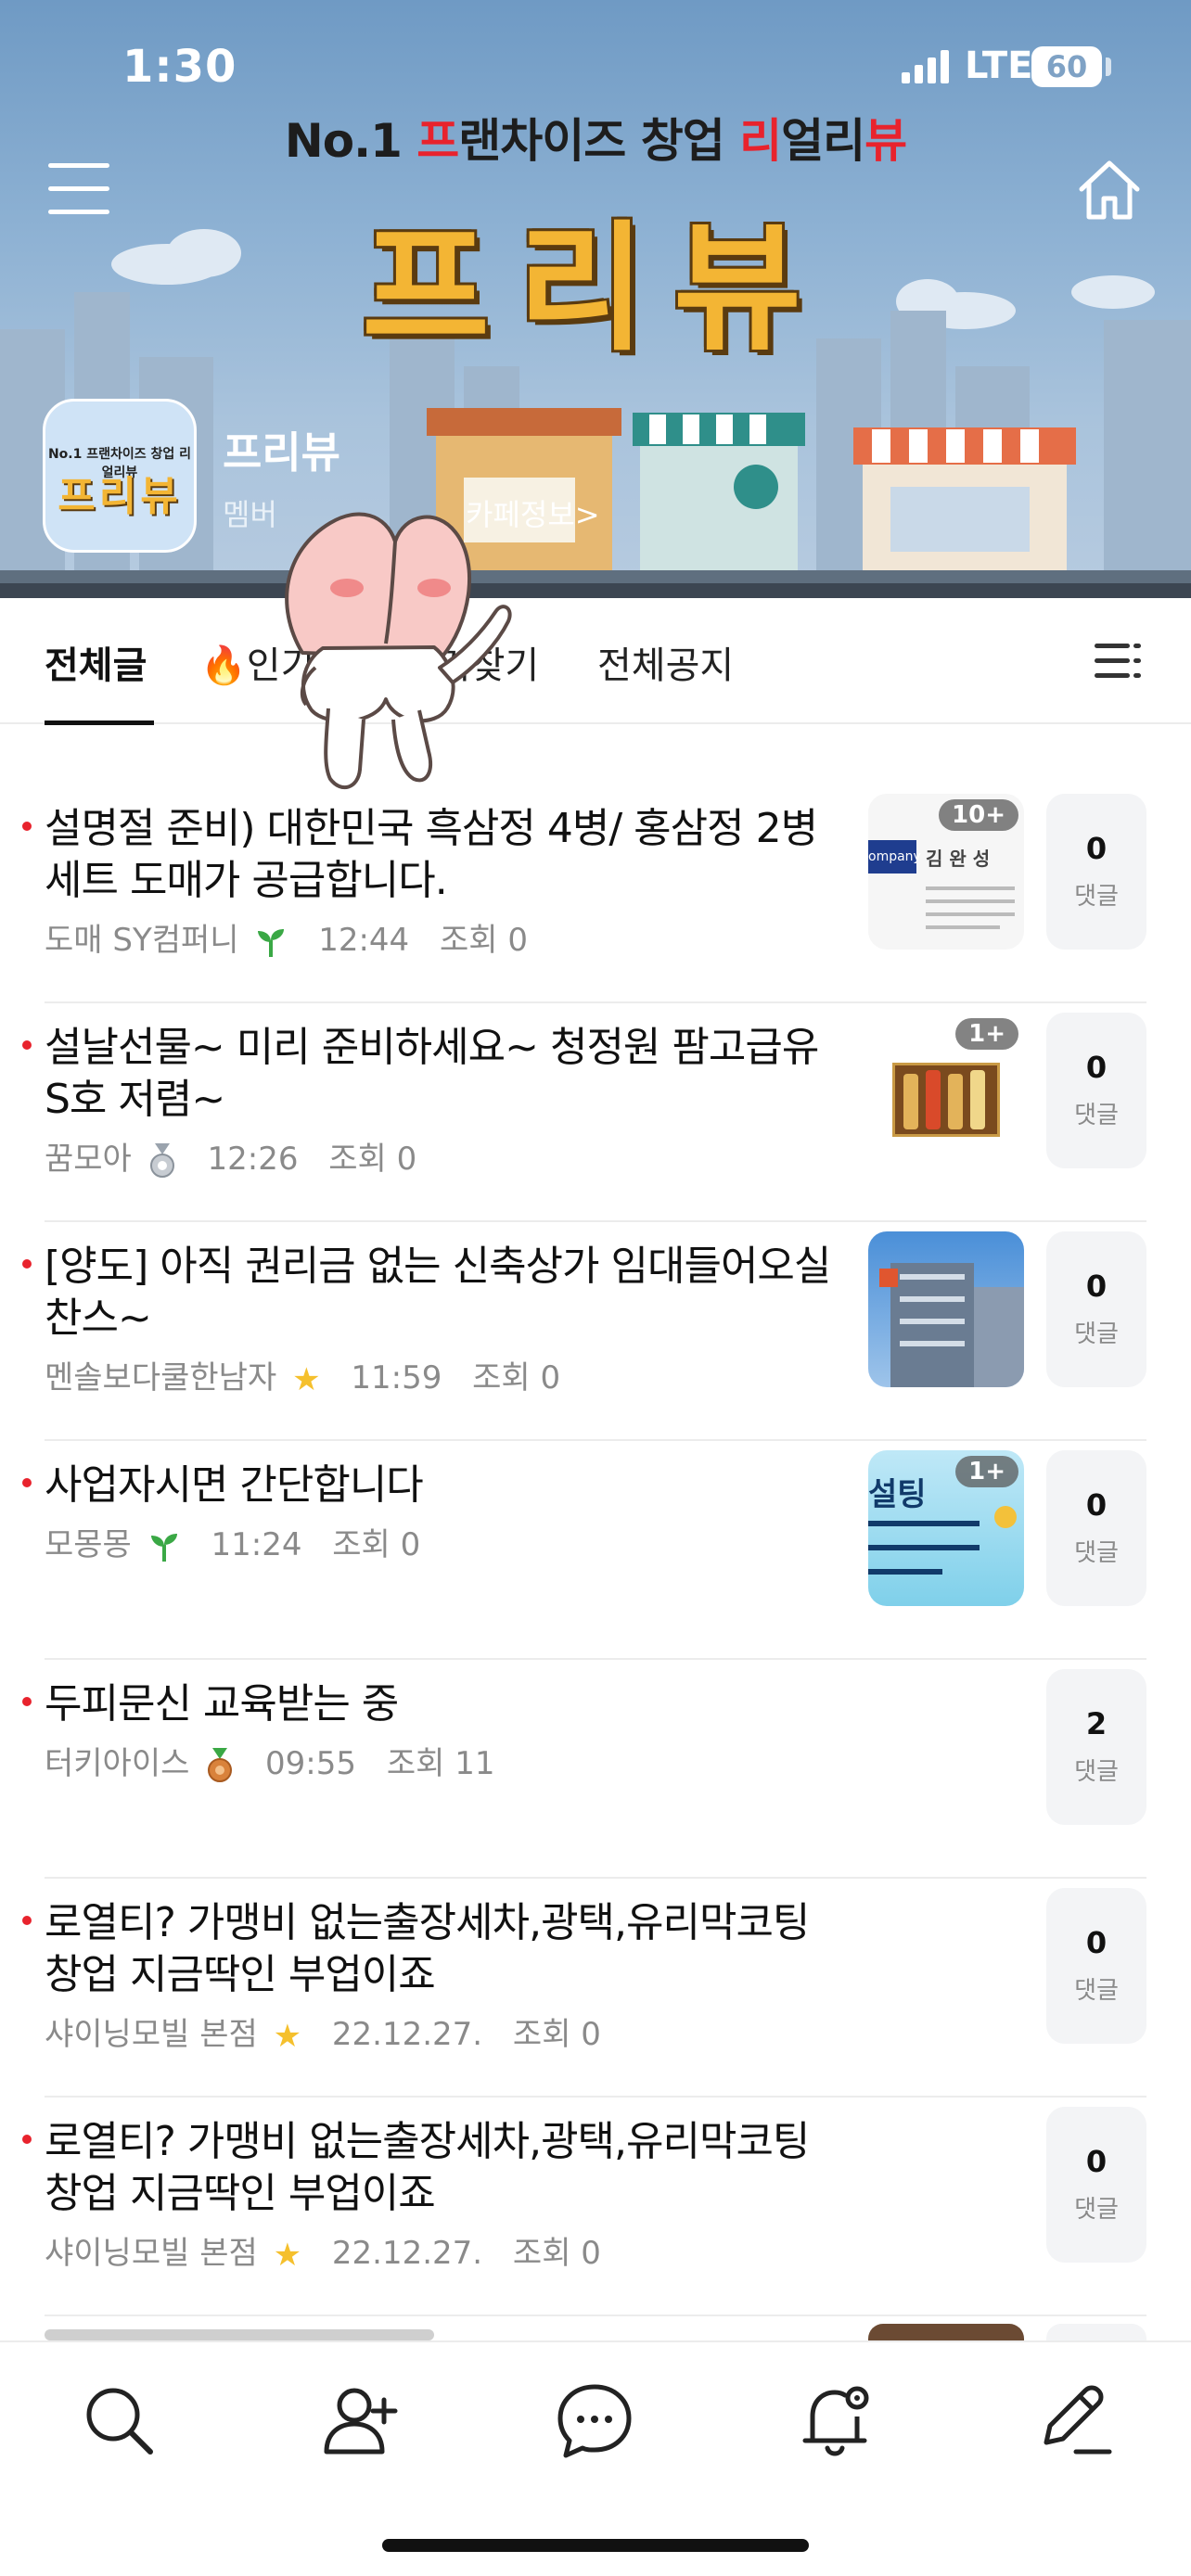  I want to click on list-view-icon, so click(1118, 660).